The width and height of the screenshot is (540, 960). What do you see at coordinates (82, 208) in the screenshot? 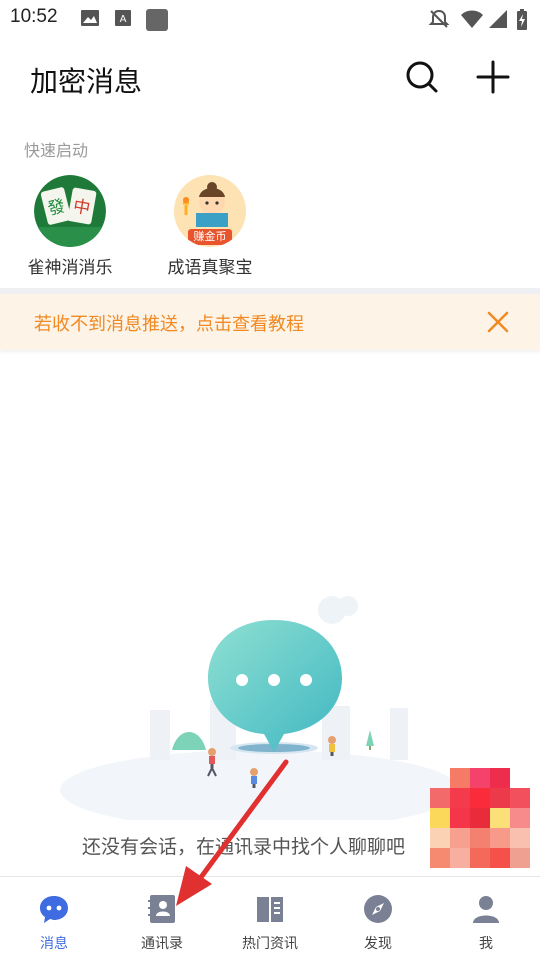
I see `svg-text: 中` at bounding box center [82, 208].